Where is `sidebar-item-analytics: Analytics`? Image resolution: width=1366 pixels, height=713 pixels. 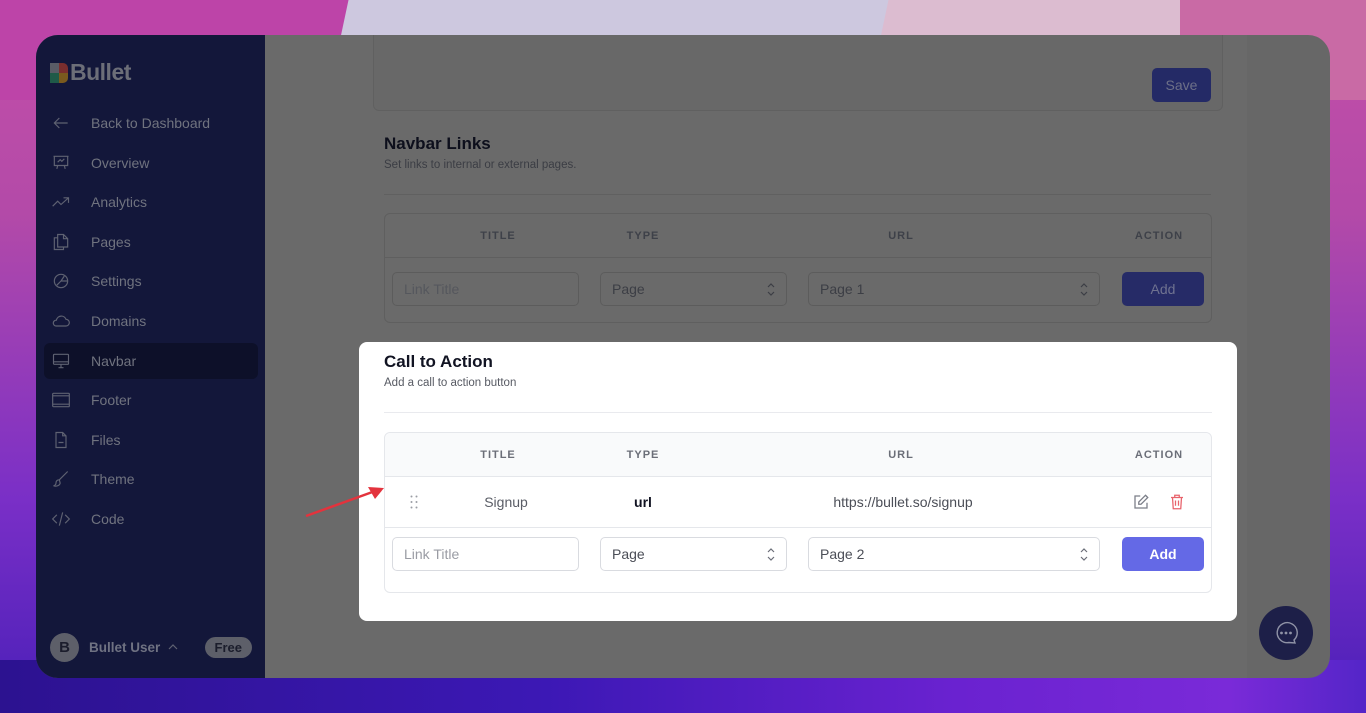
sidebar-item-analytics: Analytics is located at coordinates (151, 202).